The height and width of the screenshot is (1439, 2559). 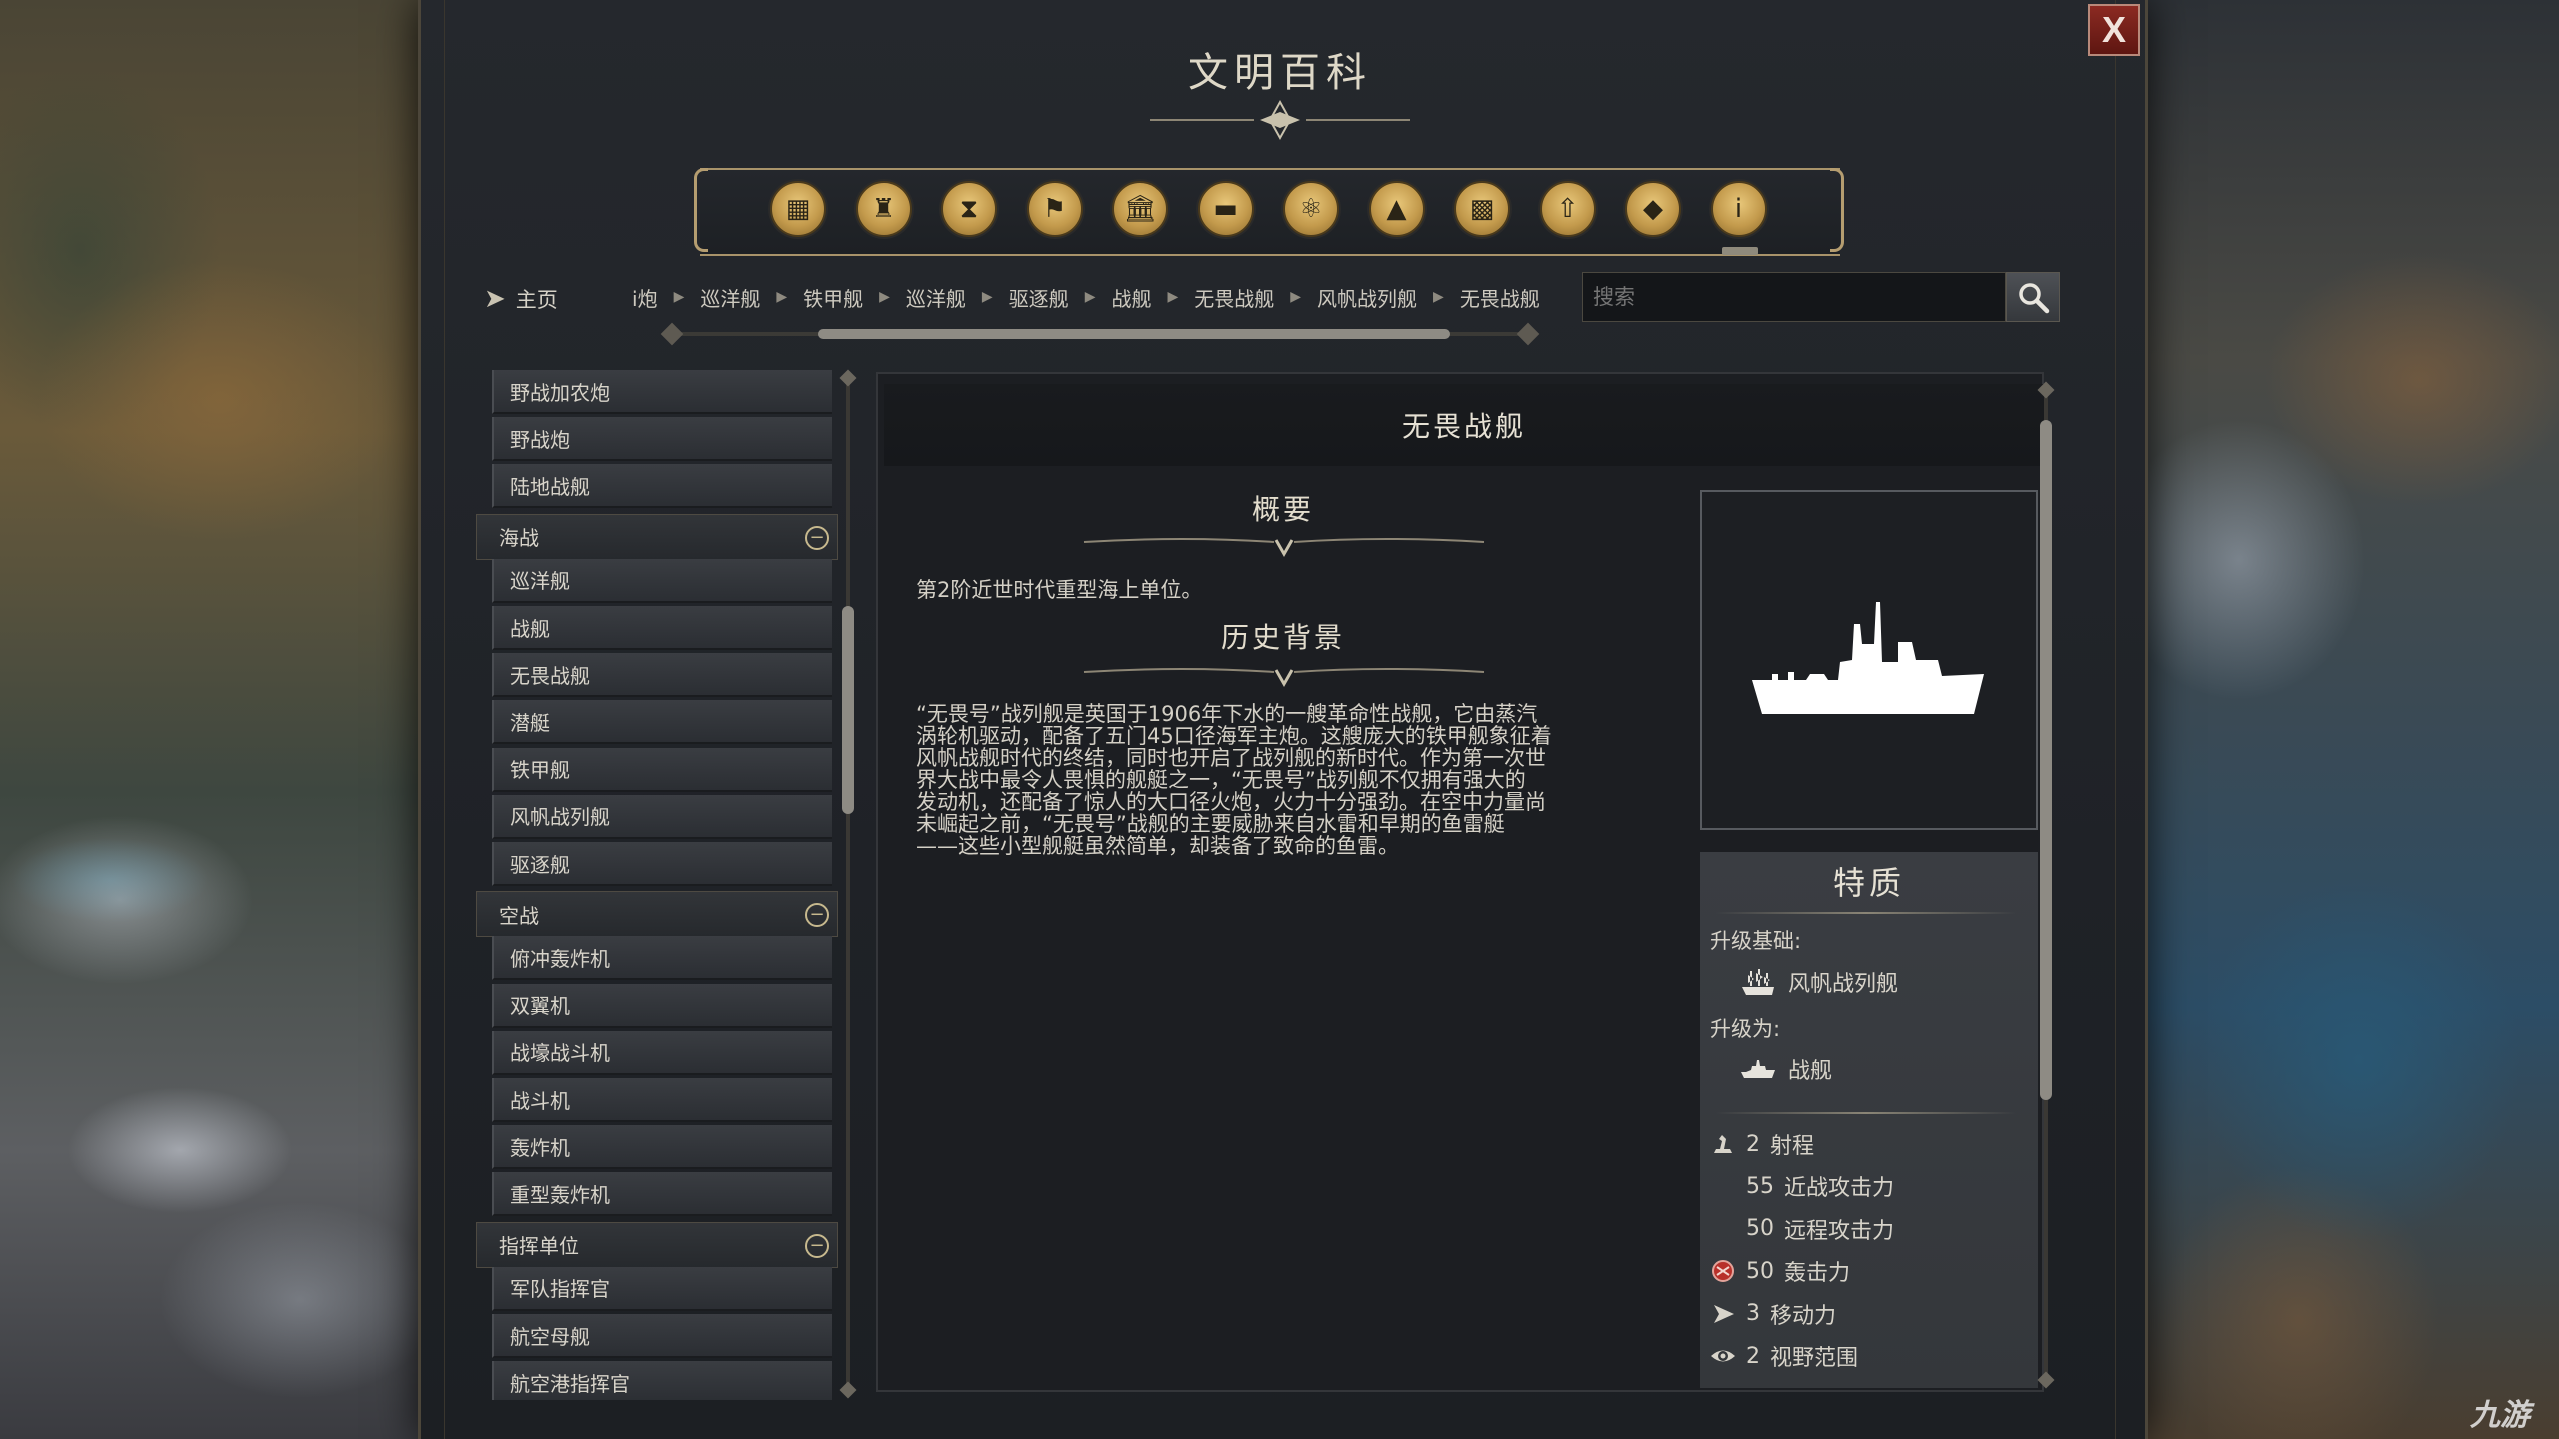 I want to click on civilizations-icon: ♜, so click(x=883, y=209).